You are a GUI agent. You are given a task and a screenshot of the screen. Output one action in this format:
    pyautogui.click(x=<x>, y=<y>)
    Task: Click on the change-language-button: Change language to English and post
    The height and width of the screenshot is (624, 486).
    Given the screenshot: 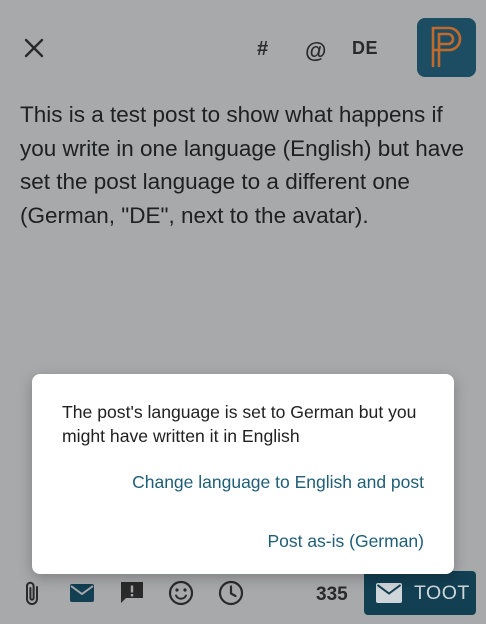 What is the action you would take?
    pyautogui.click(x=278, y=482)
    